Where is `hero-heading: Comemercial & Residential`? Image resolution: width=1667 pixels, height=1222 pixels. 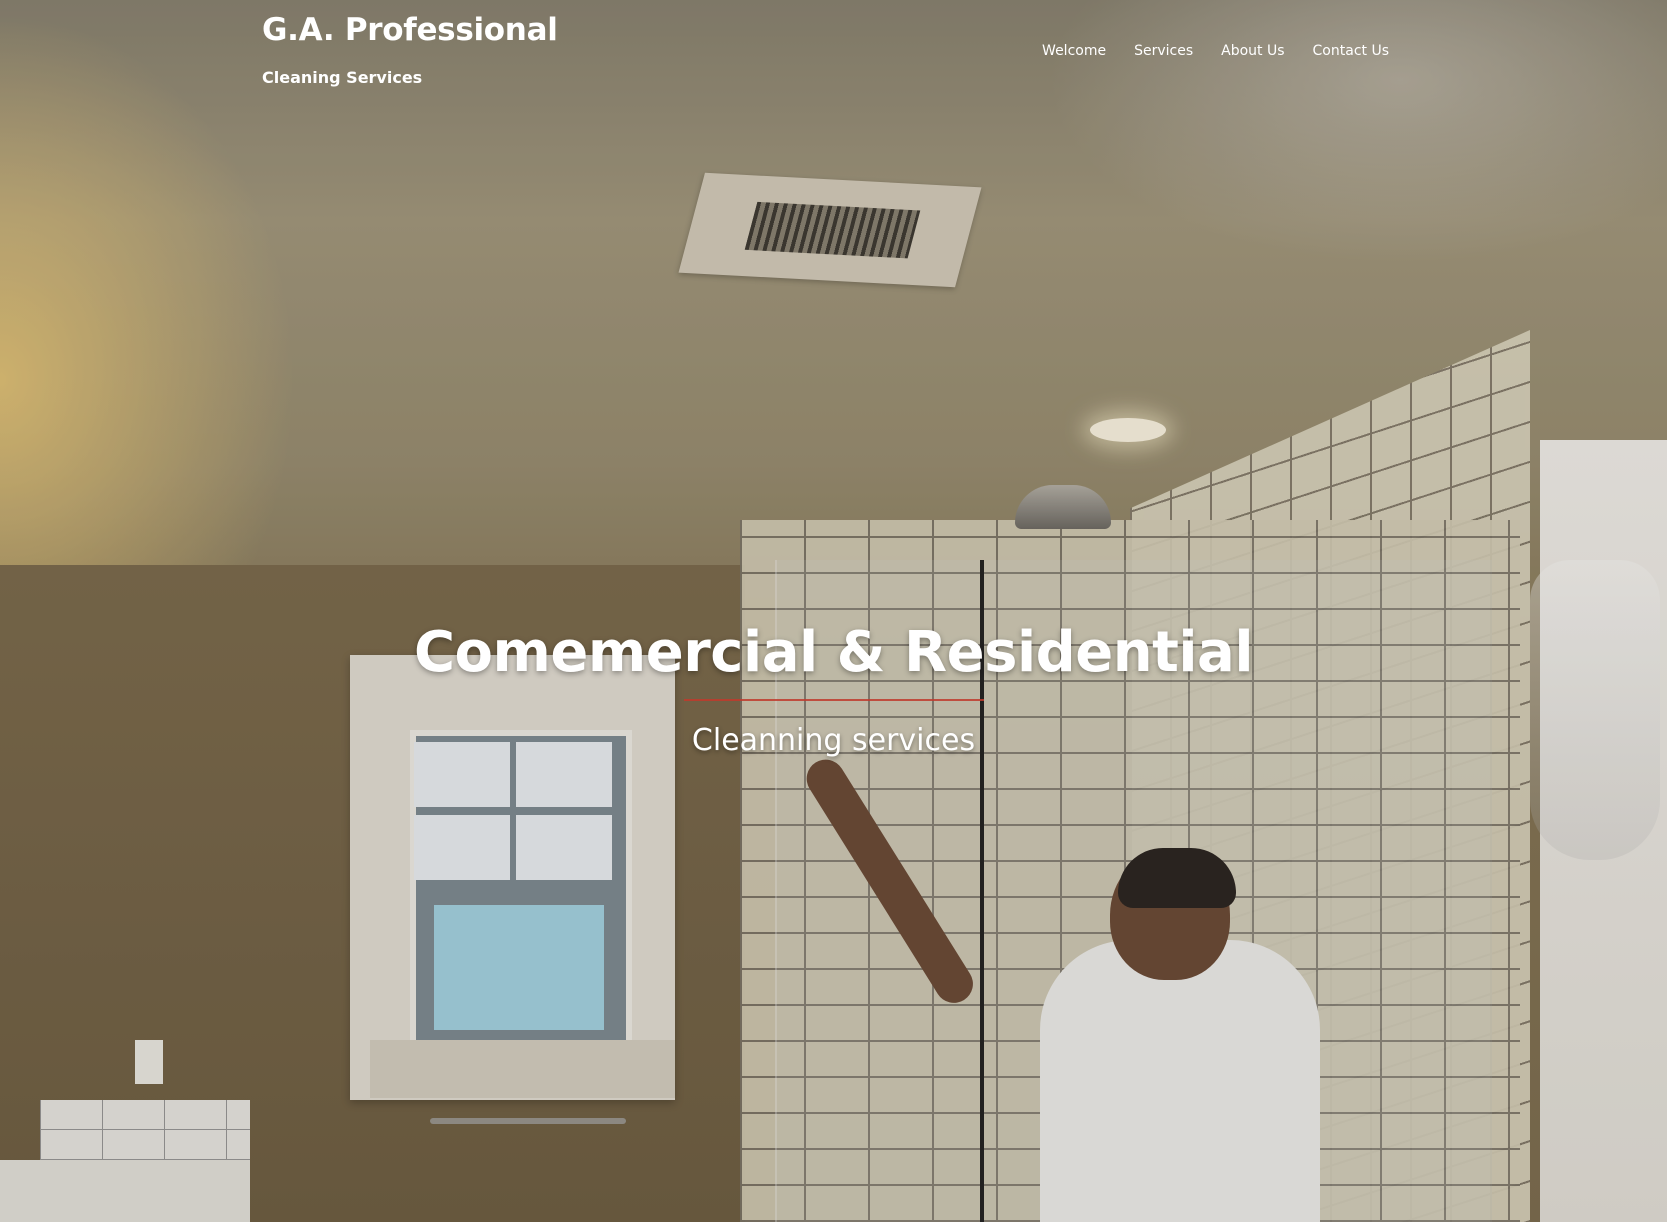
hero-heading: Comemercial & Residential is located at coordinates (833, 652).